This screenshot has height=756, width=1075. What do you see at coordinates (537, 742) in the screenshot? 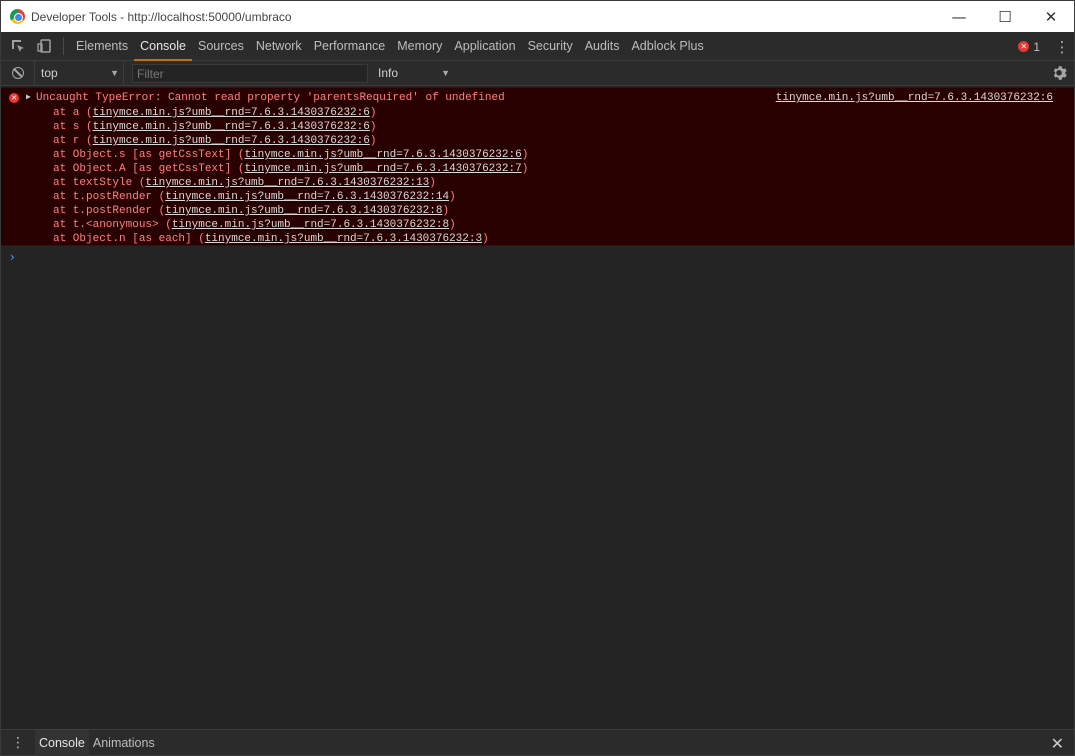
I see `drawer-bar: ⋮ Console Animations ✕` at bounding box center [537, 742].